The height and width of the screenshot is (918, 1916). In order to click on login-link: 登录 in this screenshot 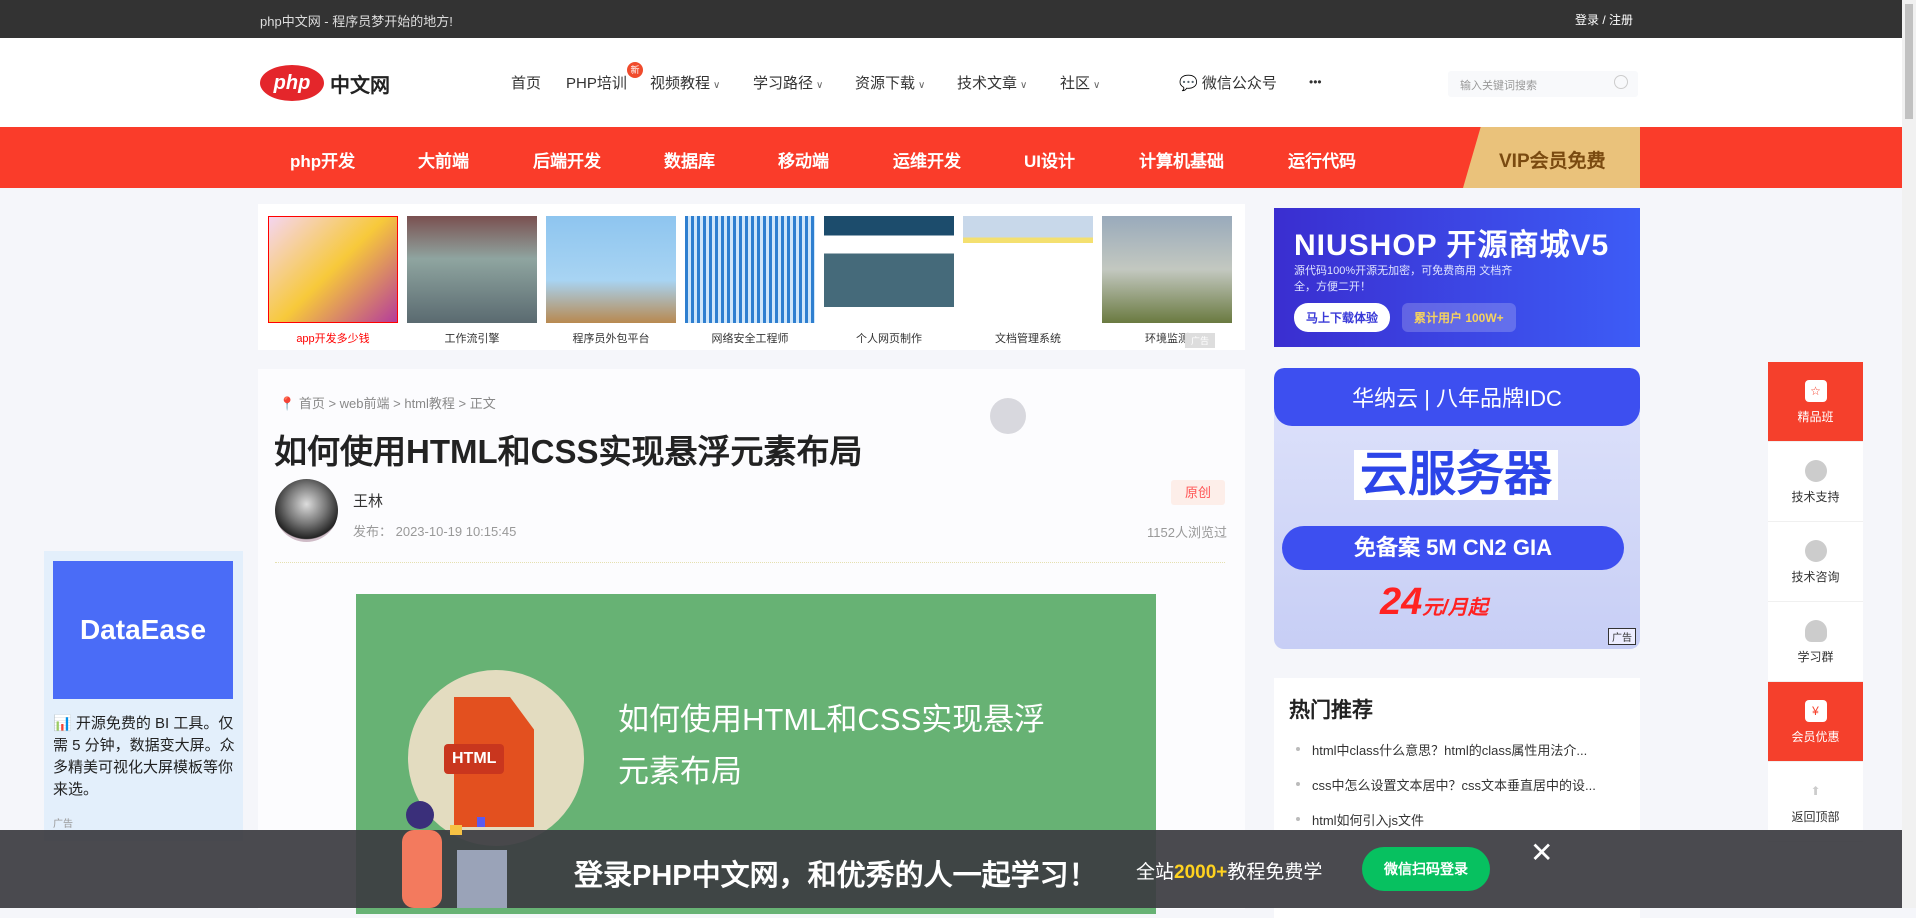, I will do `click(1587, 20)`.